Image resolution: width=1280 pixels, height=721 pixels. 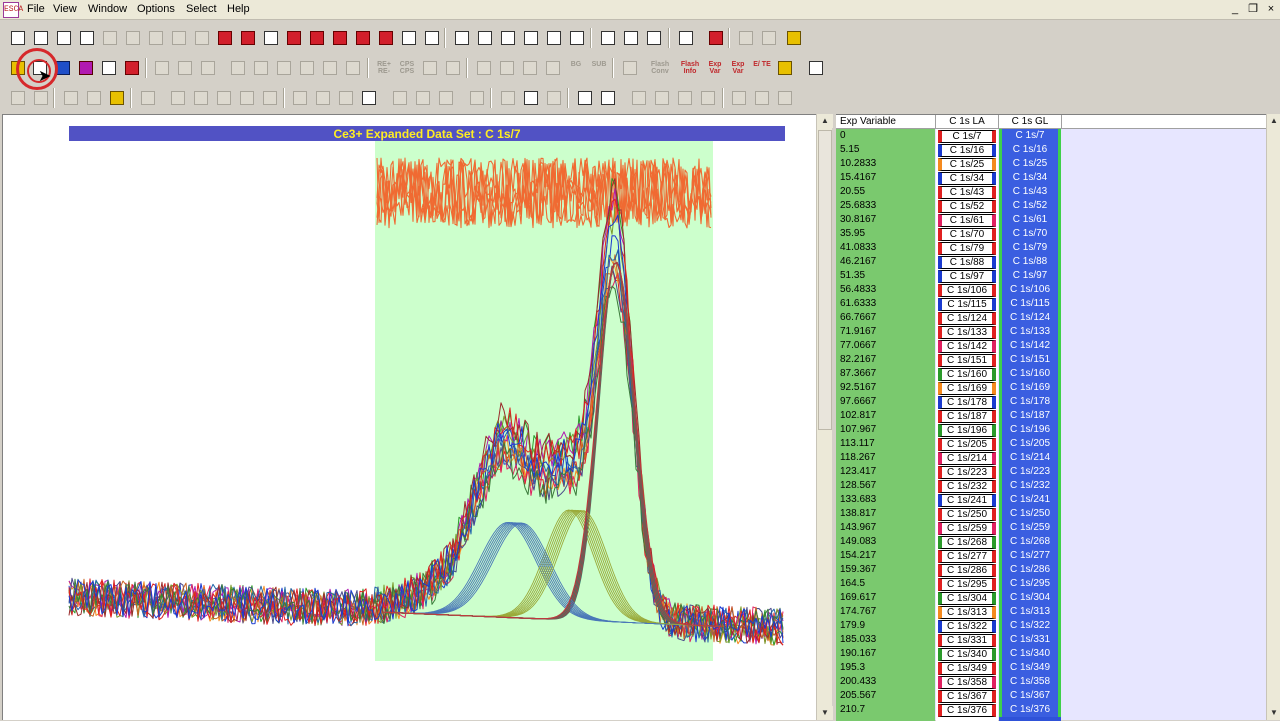 What do you see at coordinates (967, 178) in the screenshot?
I see `c1s-la-cell: C 1s/34` at bounding box center [967, 178].